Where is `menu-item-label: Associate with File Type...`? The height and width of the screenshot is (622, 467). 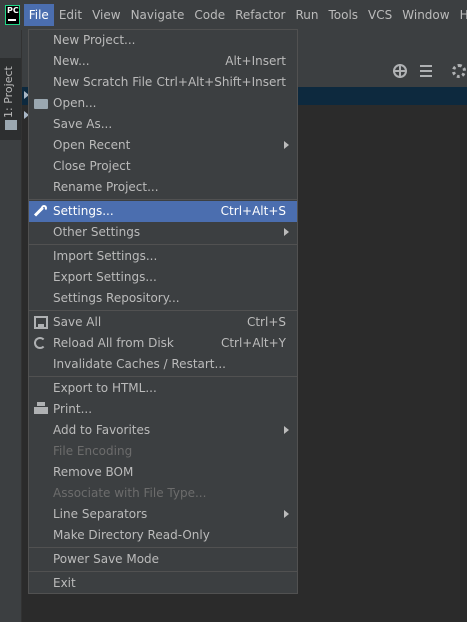
menu-item-label: Associate with File Type... is located at coordinates (130, 493).